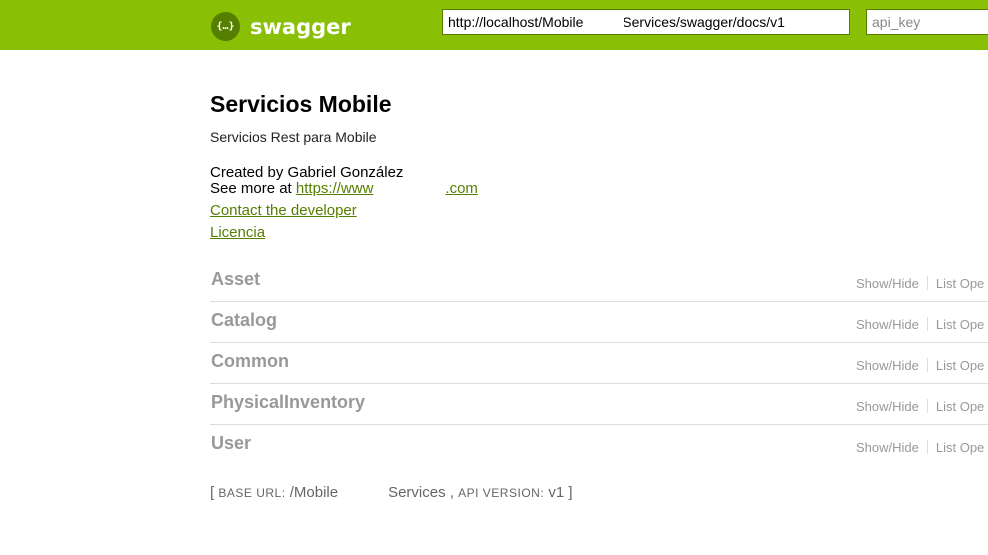 The height and width of the screenshot is (555, 988). I want to click on footer-open-bracket: [, so click(212, 492).